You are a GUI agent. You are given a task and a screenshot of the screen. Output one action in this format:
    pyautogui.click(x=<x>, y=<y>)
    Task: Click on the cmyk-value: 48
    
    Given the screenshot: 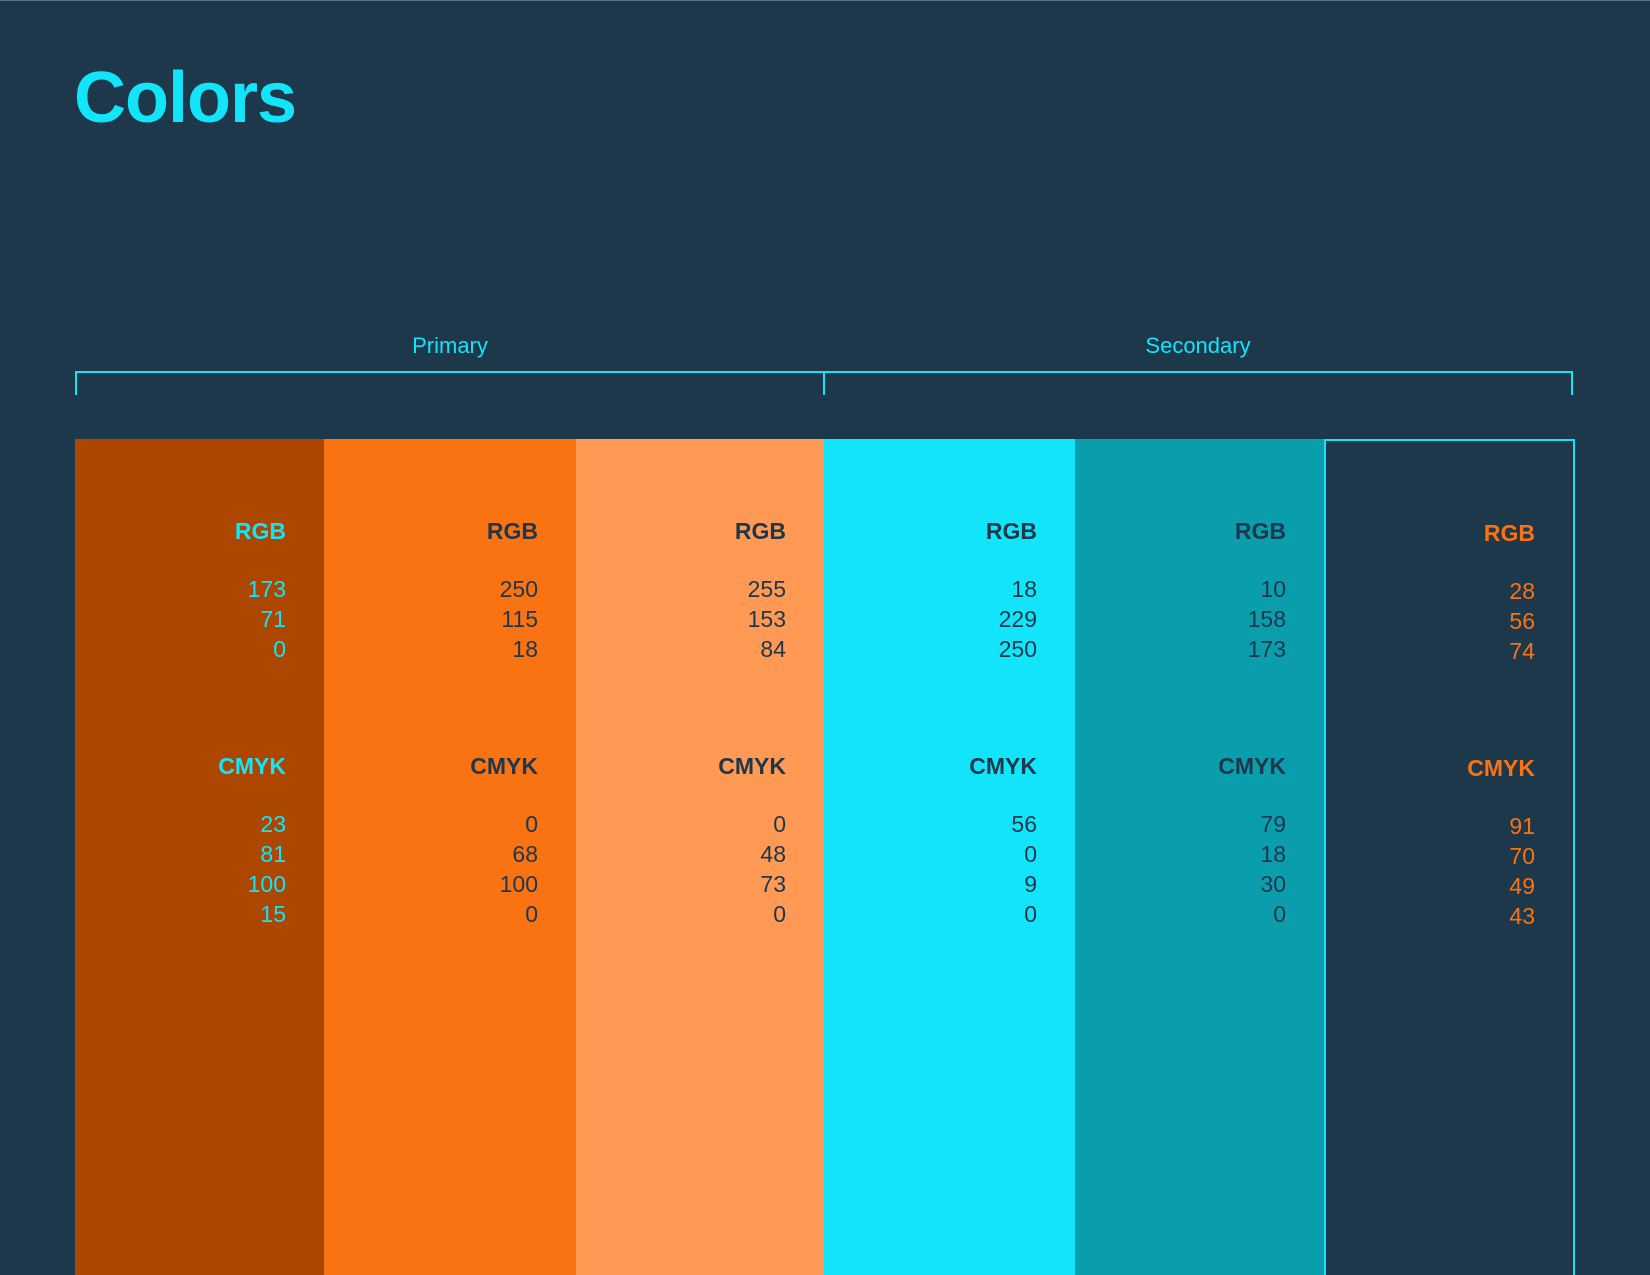 What is the action you would take?
    pyautogui.click(x=773, y=854)
    